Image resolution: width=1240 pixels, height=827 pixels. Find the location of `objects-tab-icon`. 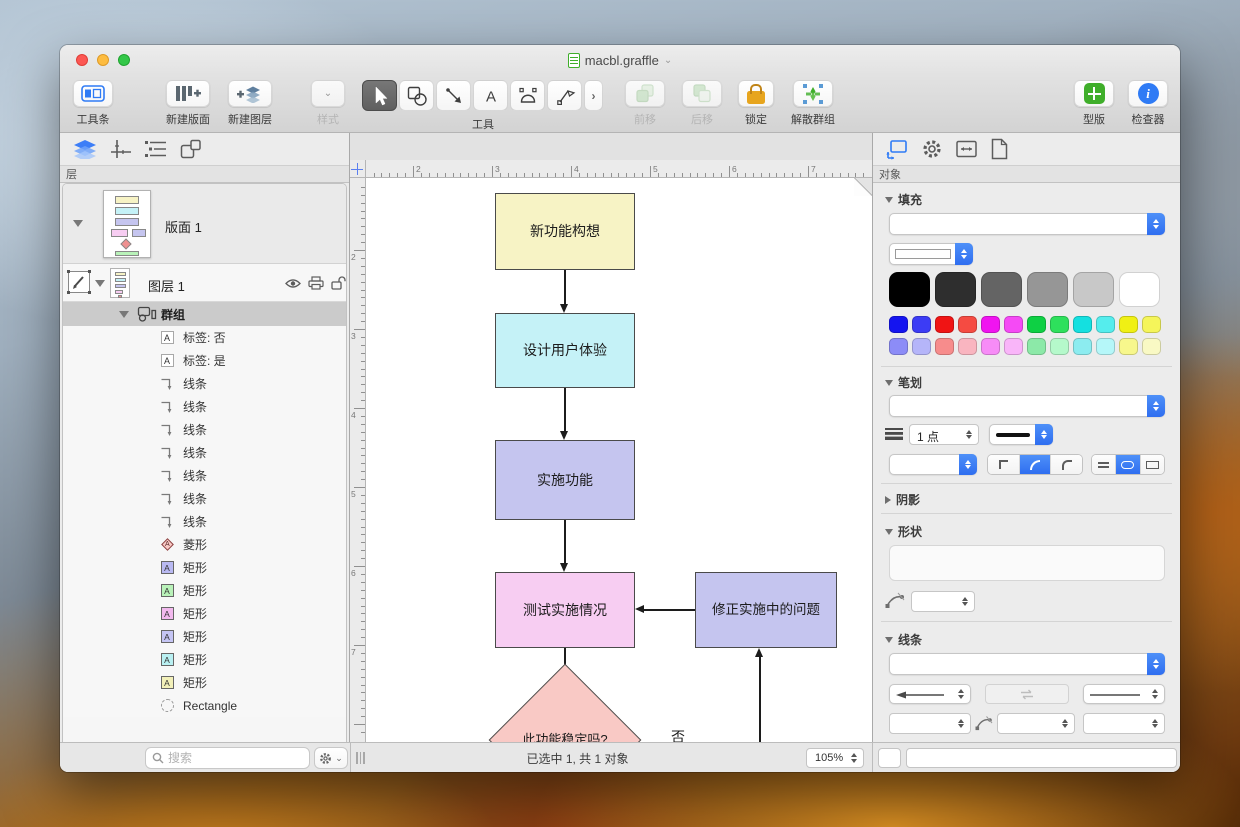

objects-tab-icon is located at coordinates (191, 149).